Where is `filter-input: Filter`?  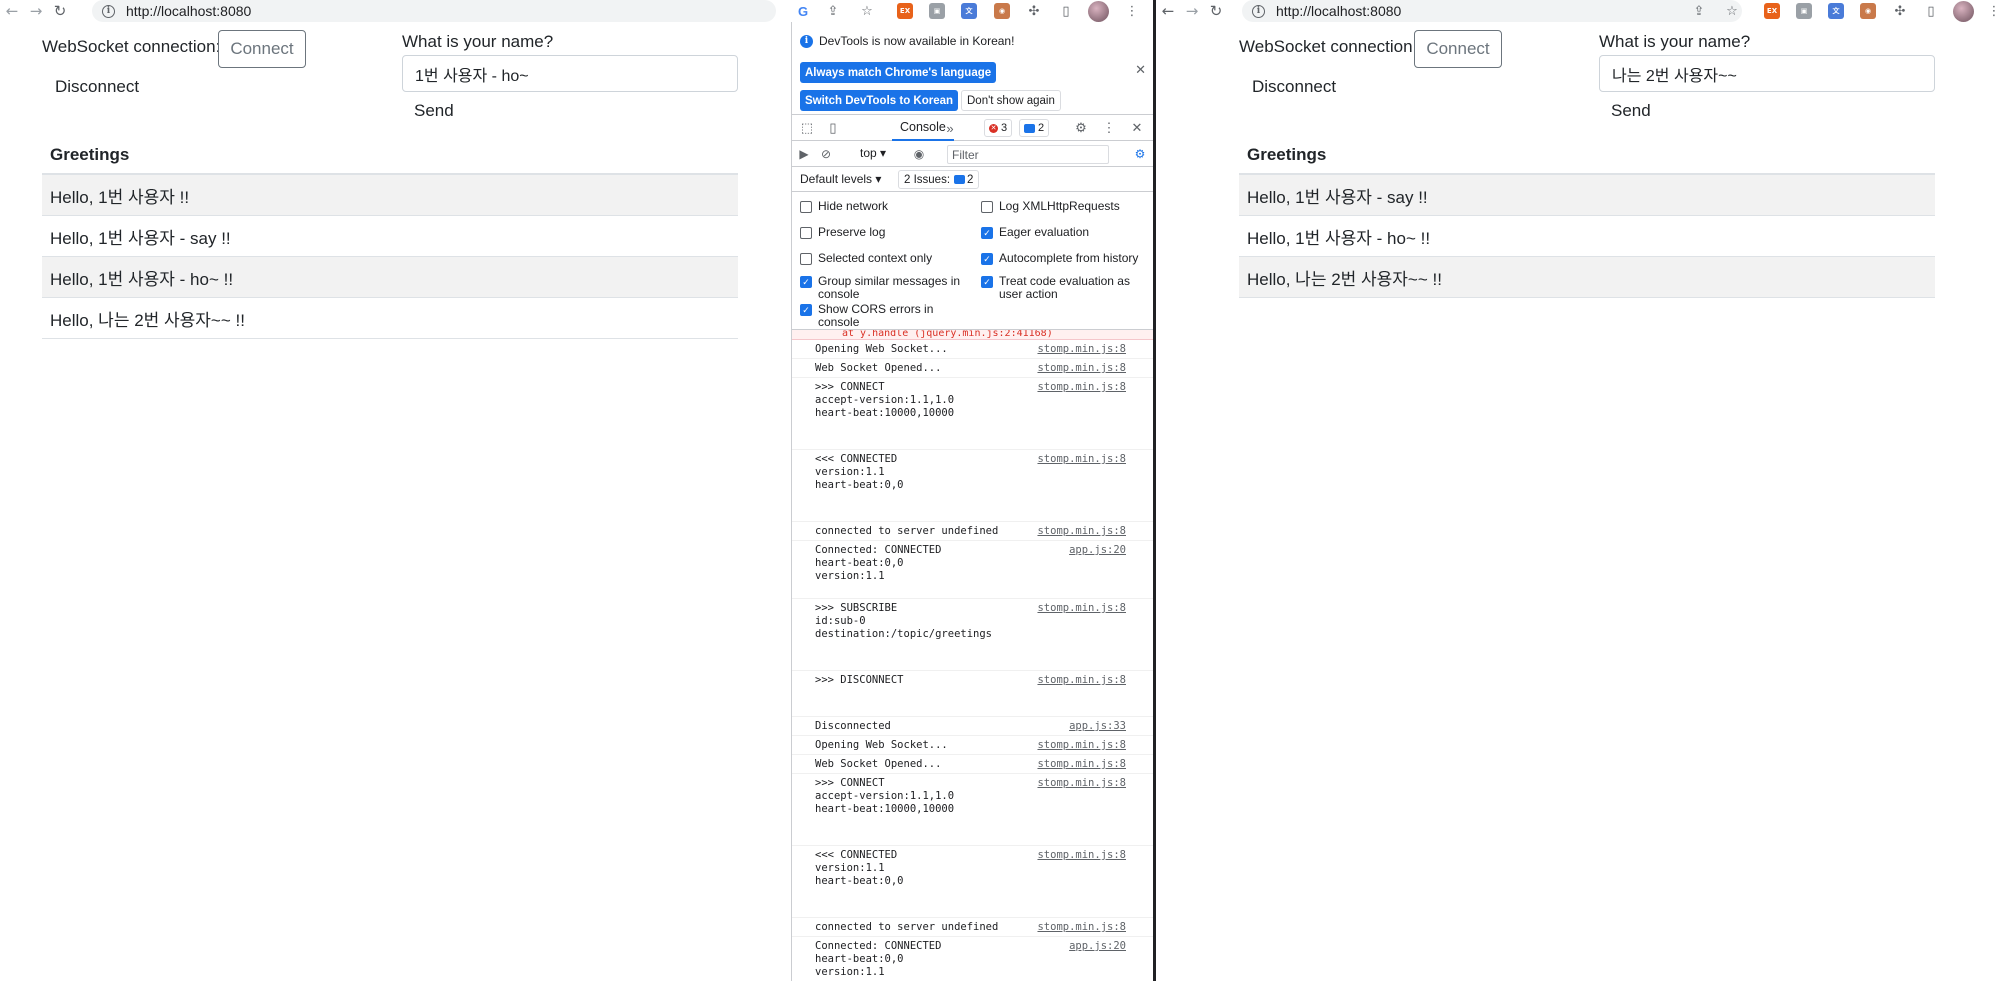
filter-input: Filter is located at coordinates (1028, 154).